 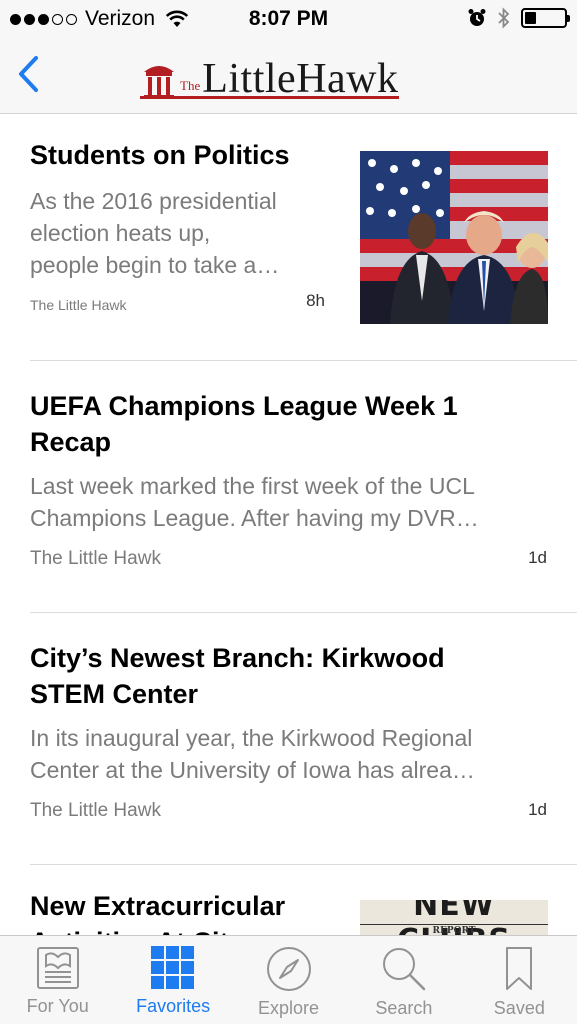 I want to click on battery-icon, so click(x=545, y=18).